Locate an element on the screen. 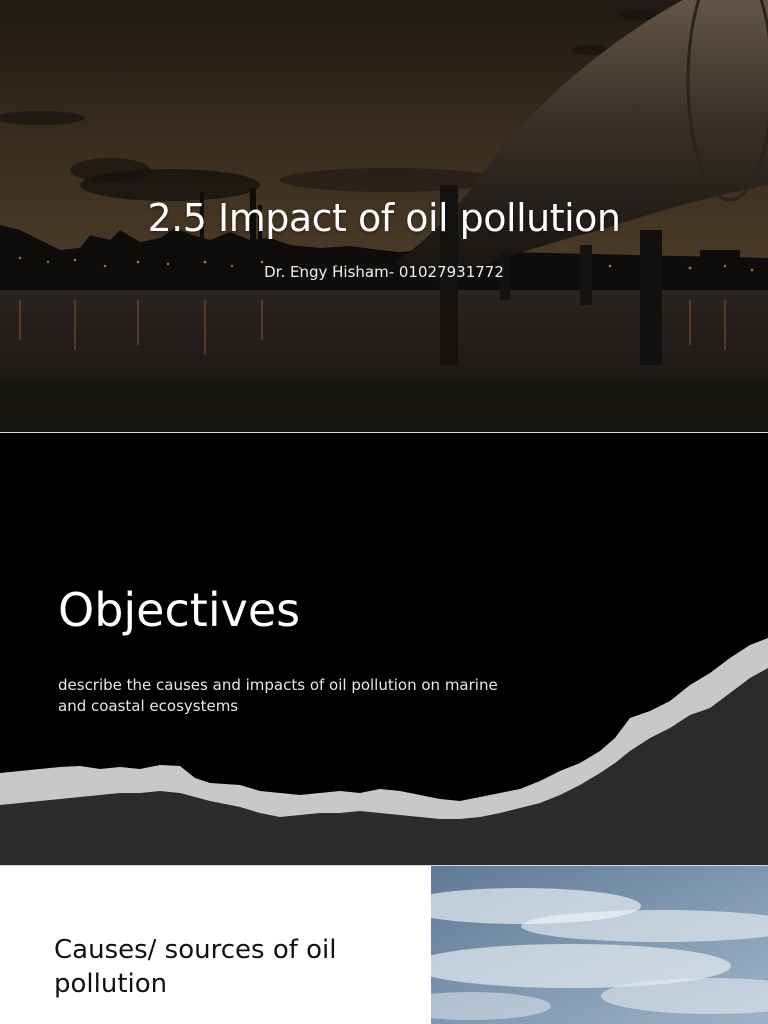 This screenshot has height=1024, width=768. slide-title: 2.5 Impact of oil pollution is located at coordinates (384, 218).